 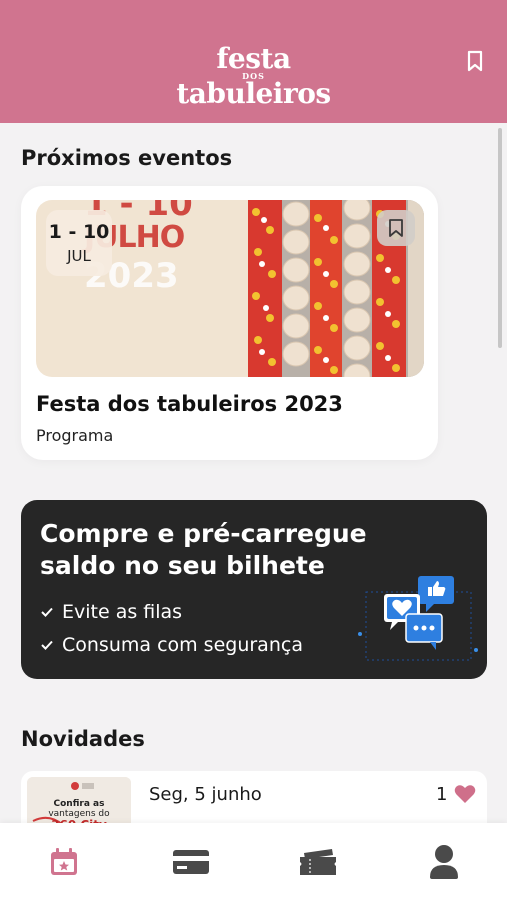 I want to click on bottom-tab-bar, so click(x=253, y=861).